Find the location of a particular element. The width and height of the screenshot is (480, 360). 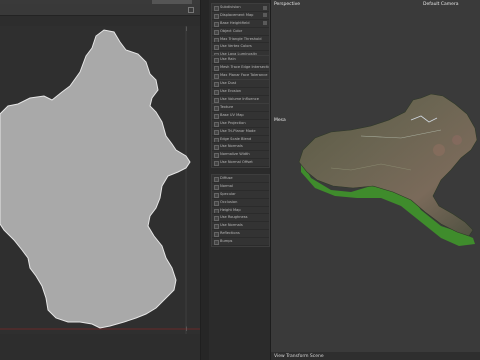

property-row: Base UV Map is located at coordinates (240, 116).